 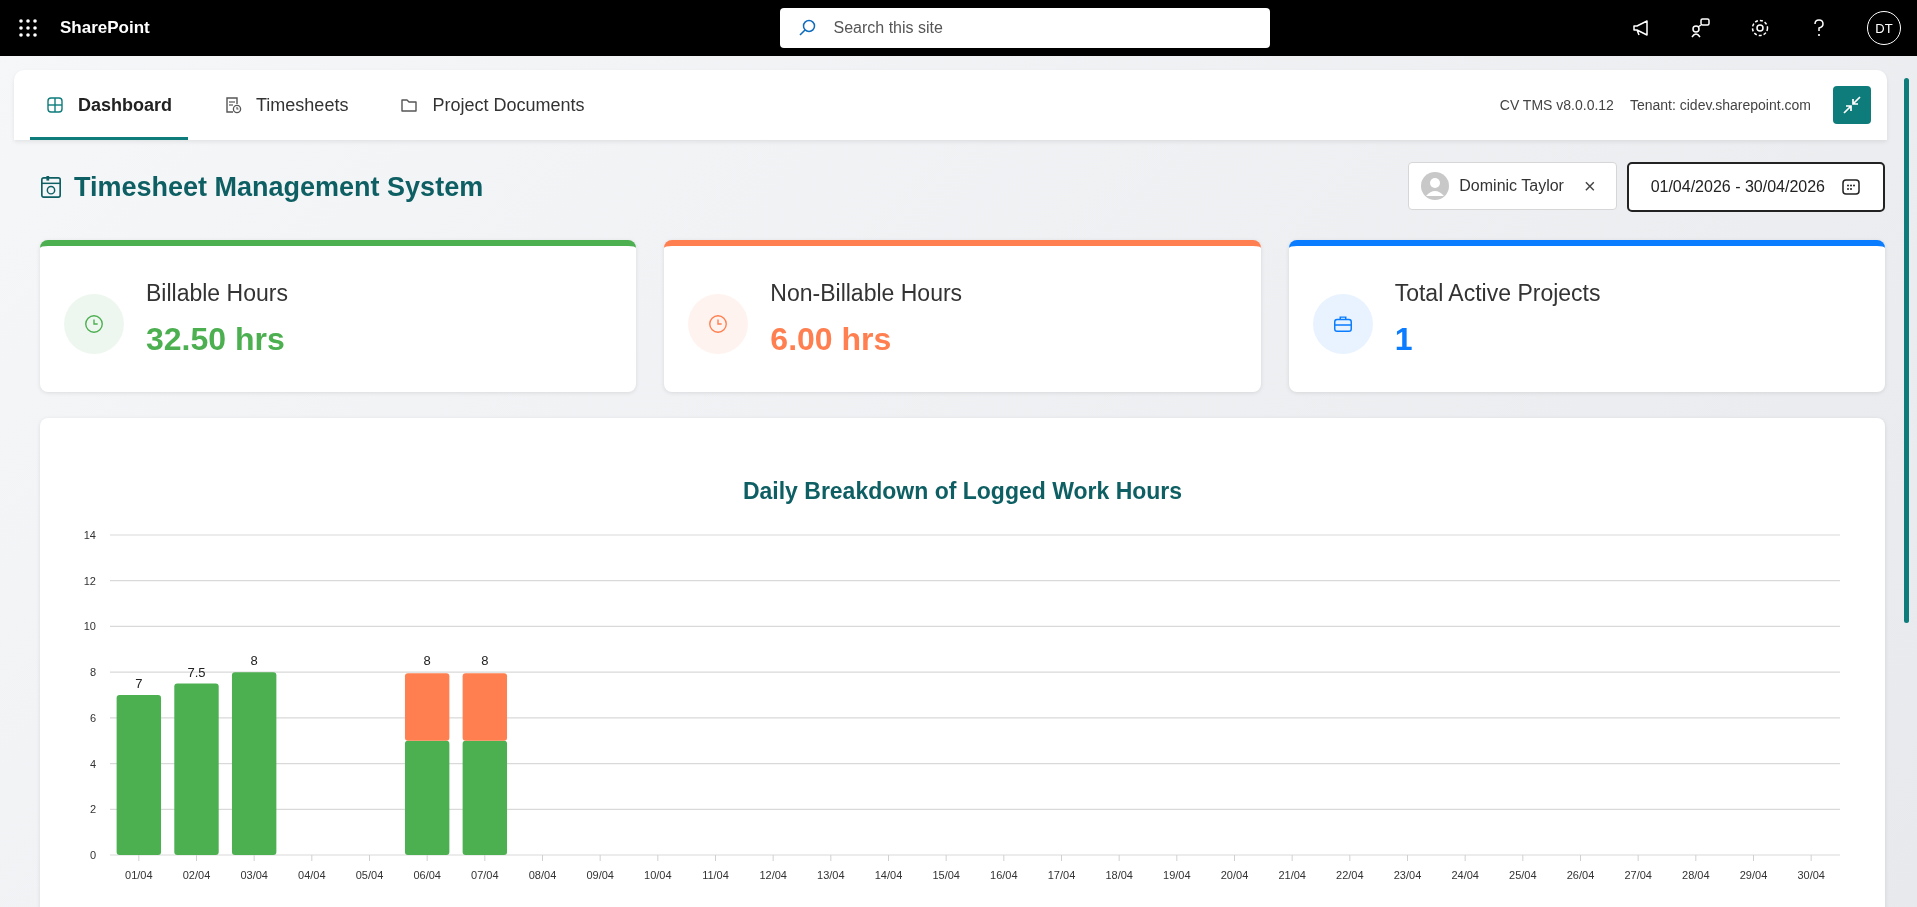 What do you see at coordinates (92, 855) in the screenshot?
I see `y-tick-label: 0` at bounding box center [92, 855].